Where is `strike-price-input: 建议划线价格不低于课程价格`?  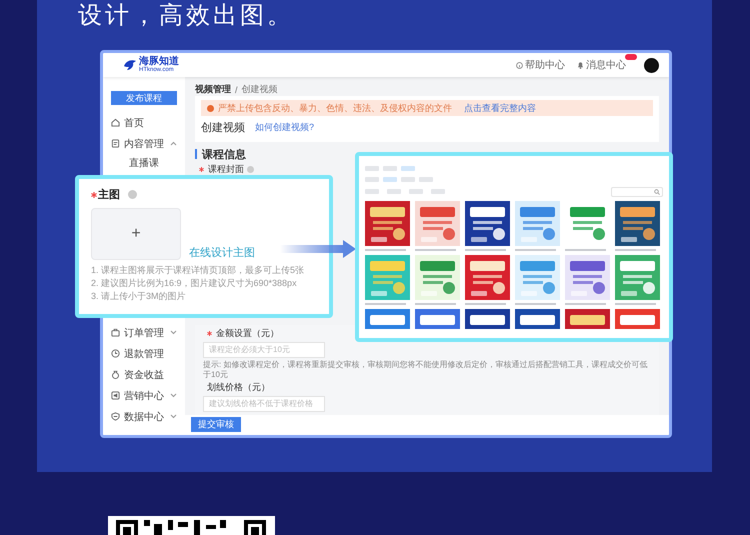
strike-price-input: 建议划线价格不低于课程价格 is located at coordinates (264, 404).